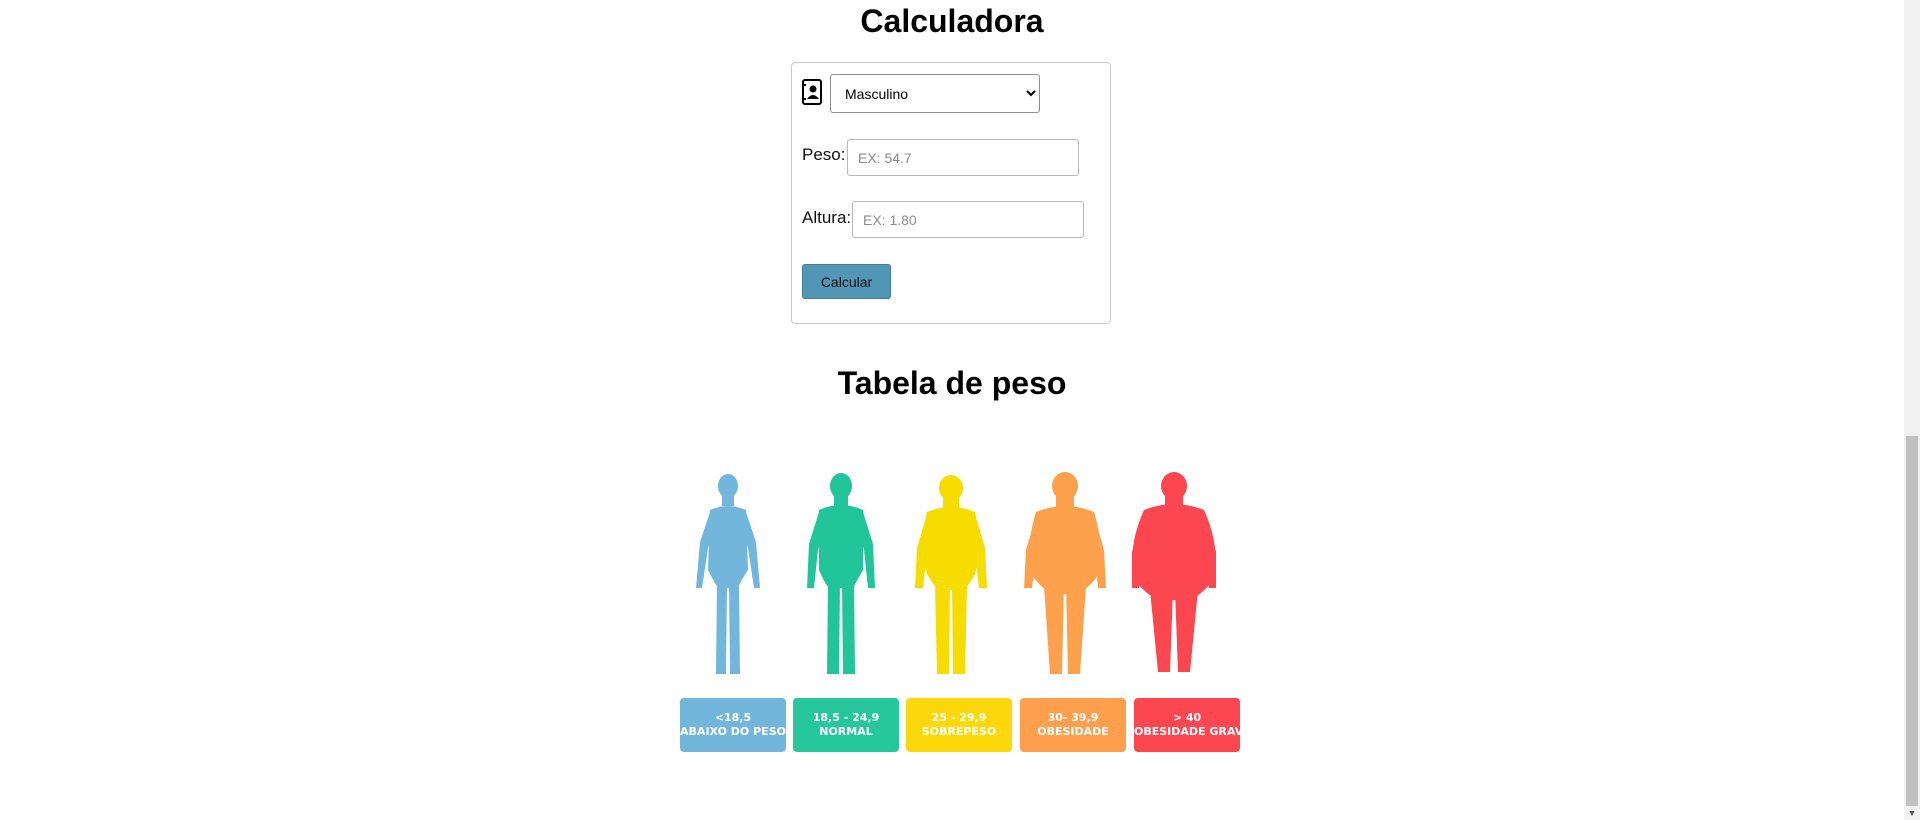  I want to click on scroll-down-arrow-icon: ▼, so click(1912, 813).